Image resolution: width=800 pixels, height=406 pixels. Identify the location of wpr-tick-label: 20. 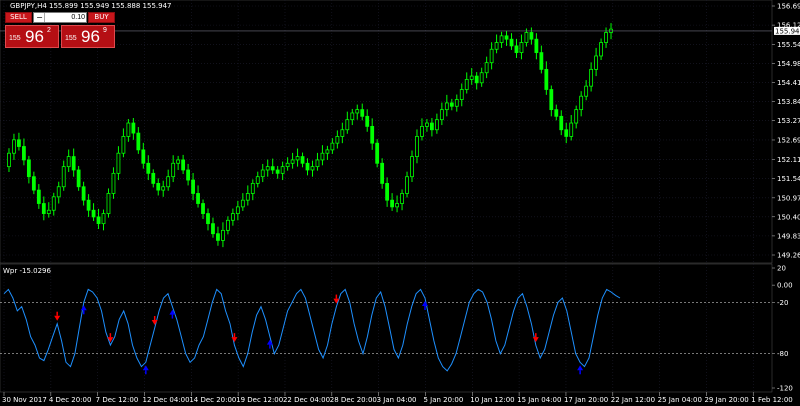
(781, 269).